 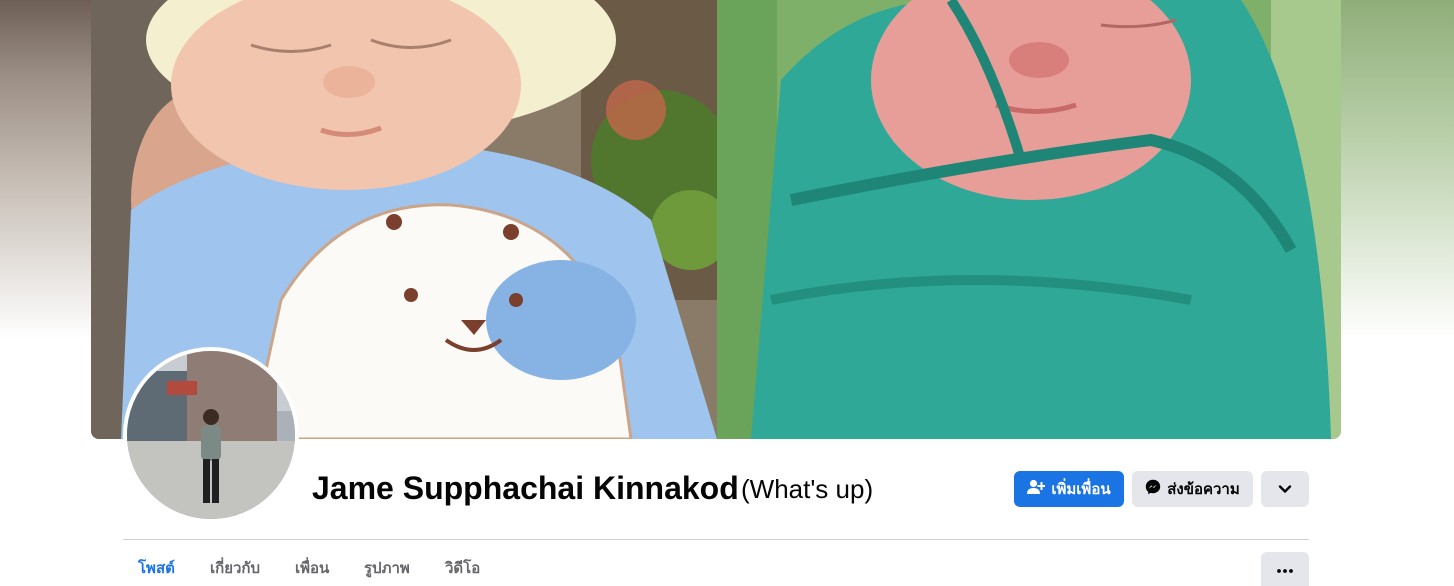 I want to click on add-friend-icon, so click(x=1036, y=489).